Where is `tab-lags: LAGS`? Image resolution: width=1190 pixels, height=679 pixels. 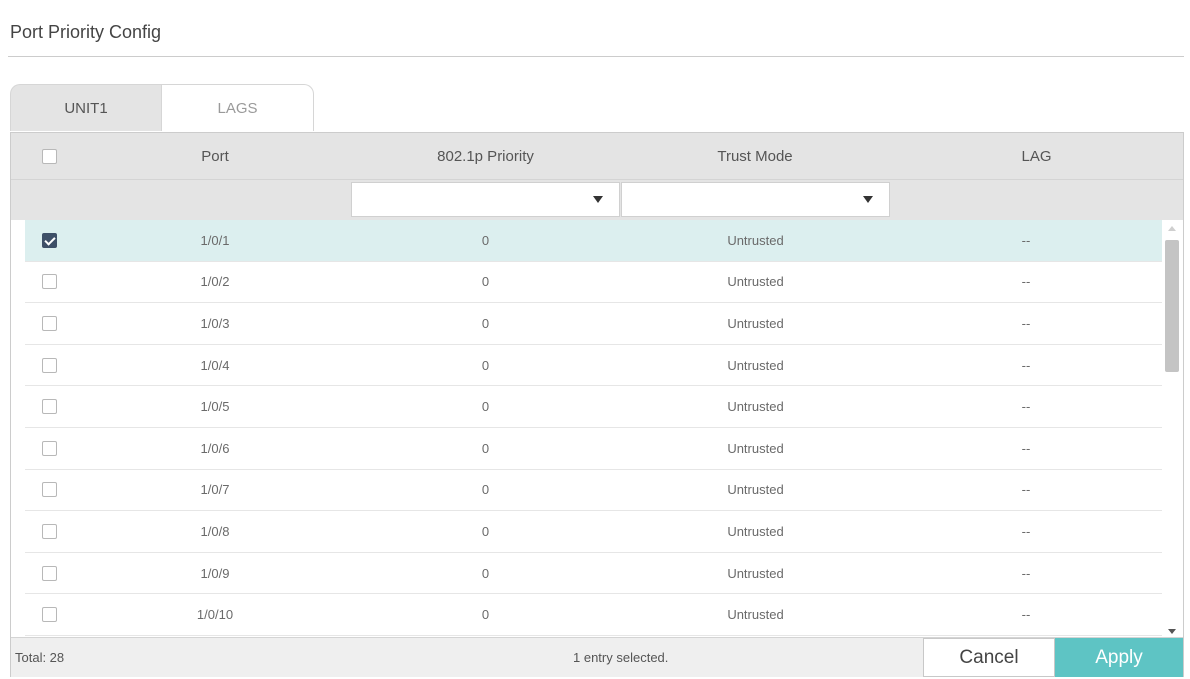
tab-lags: LAGS is located at coordinates (238, 107).